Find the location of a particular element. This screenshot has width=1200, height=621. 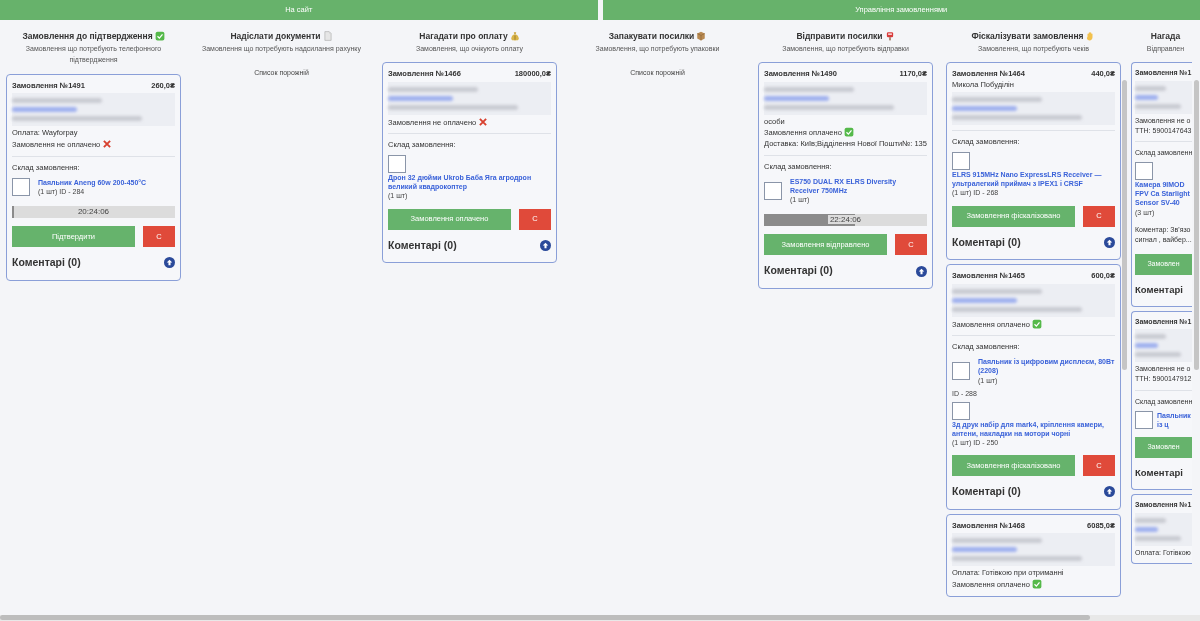

hand-icon is located at coordinates (1090, 36).